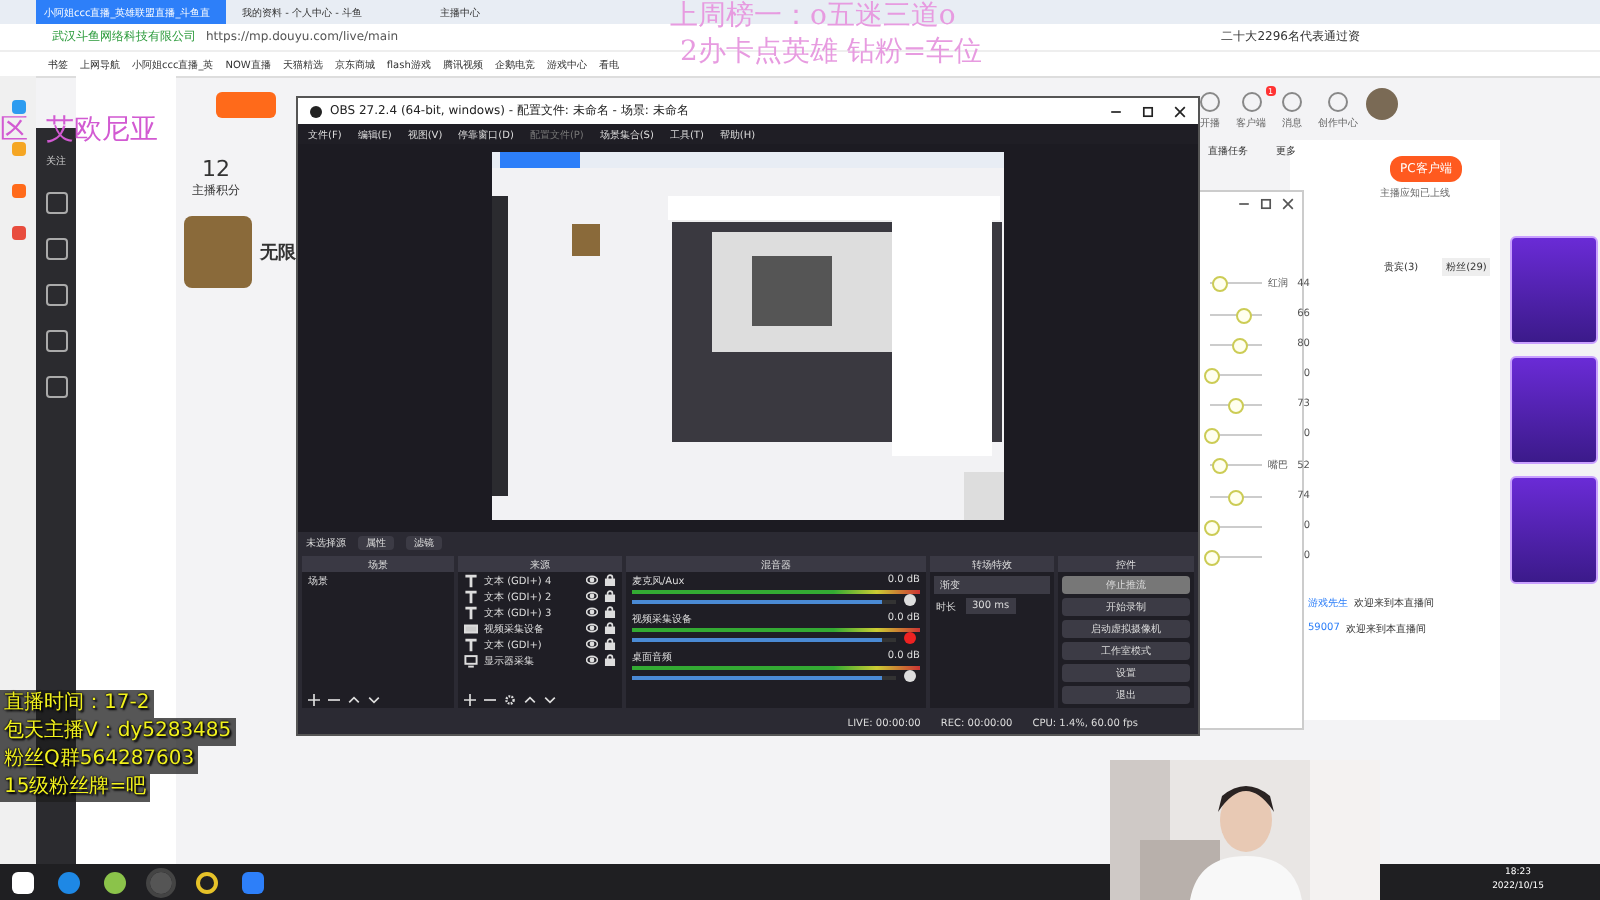 This screenshot has width=1600, height=900. What do you see at coordinates (77, 704) in the screenshot?
I see `overlay-text: 直播时间：17-2` at bounding box center [77, 704].